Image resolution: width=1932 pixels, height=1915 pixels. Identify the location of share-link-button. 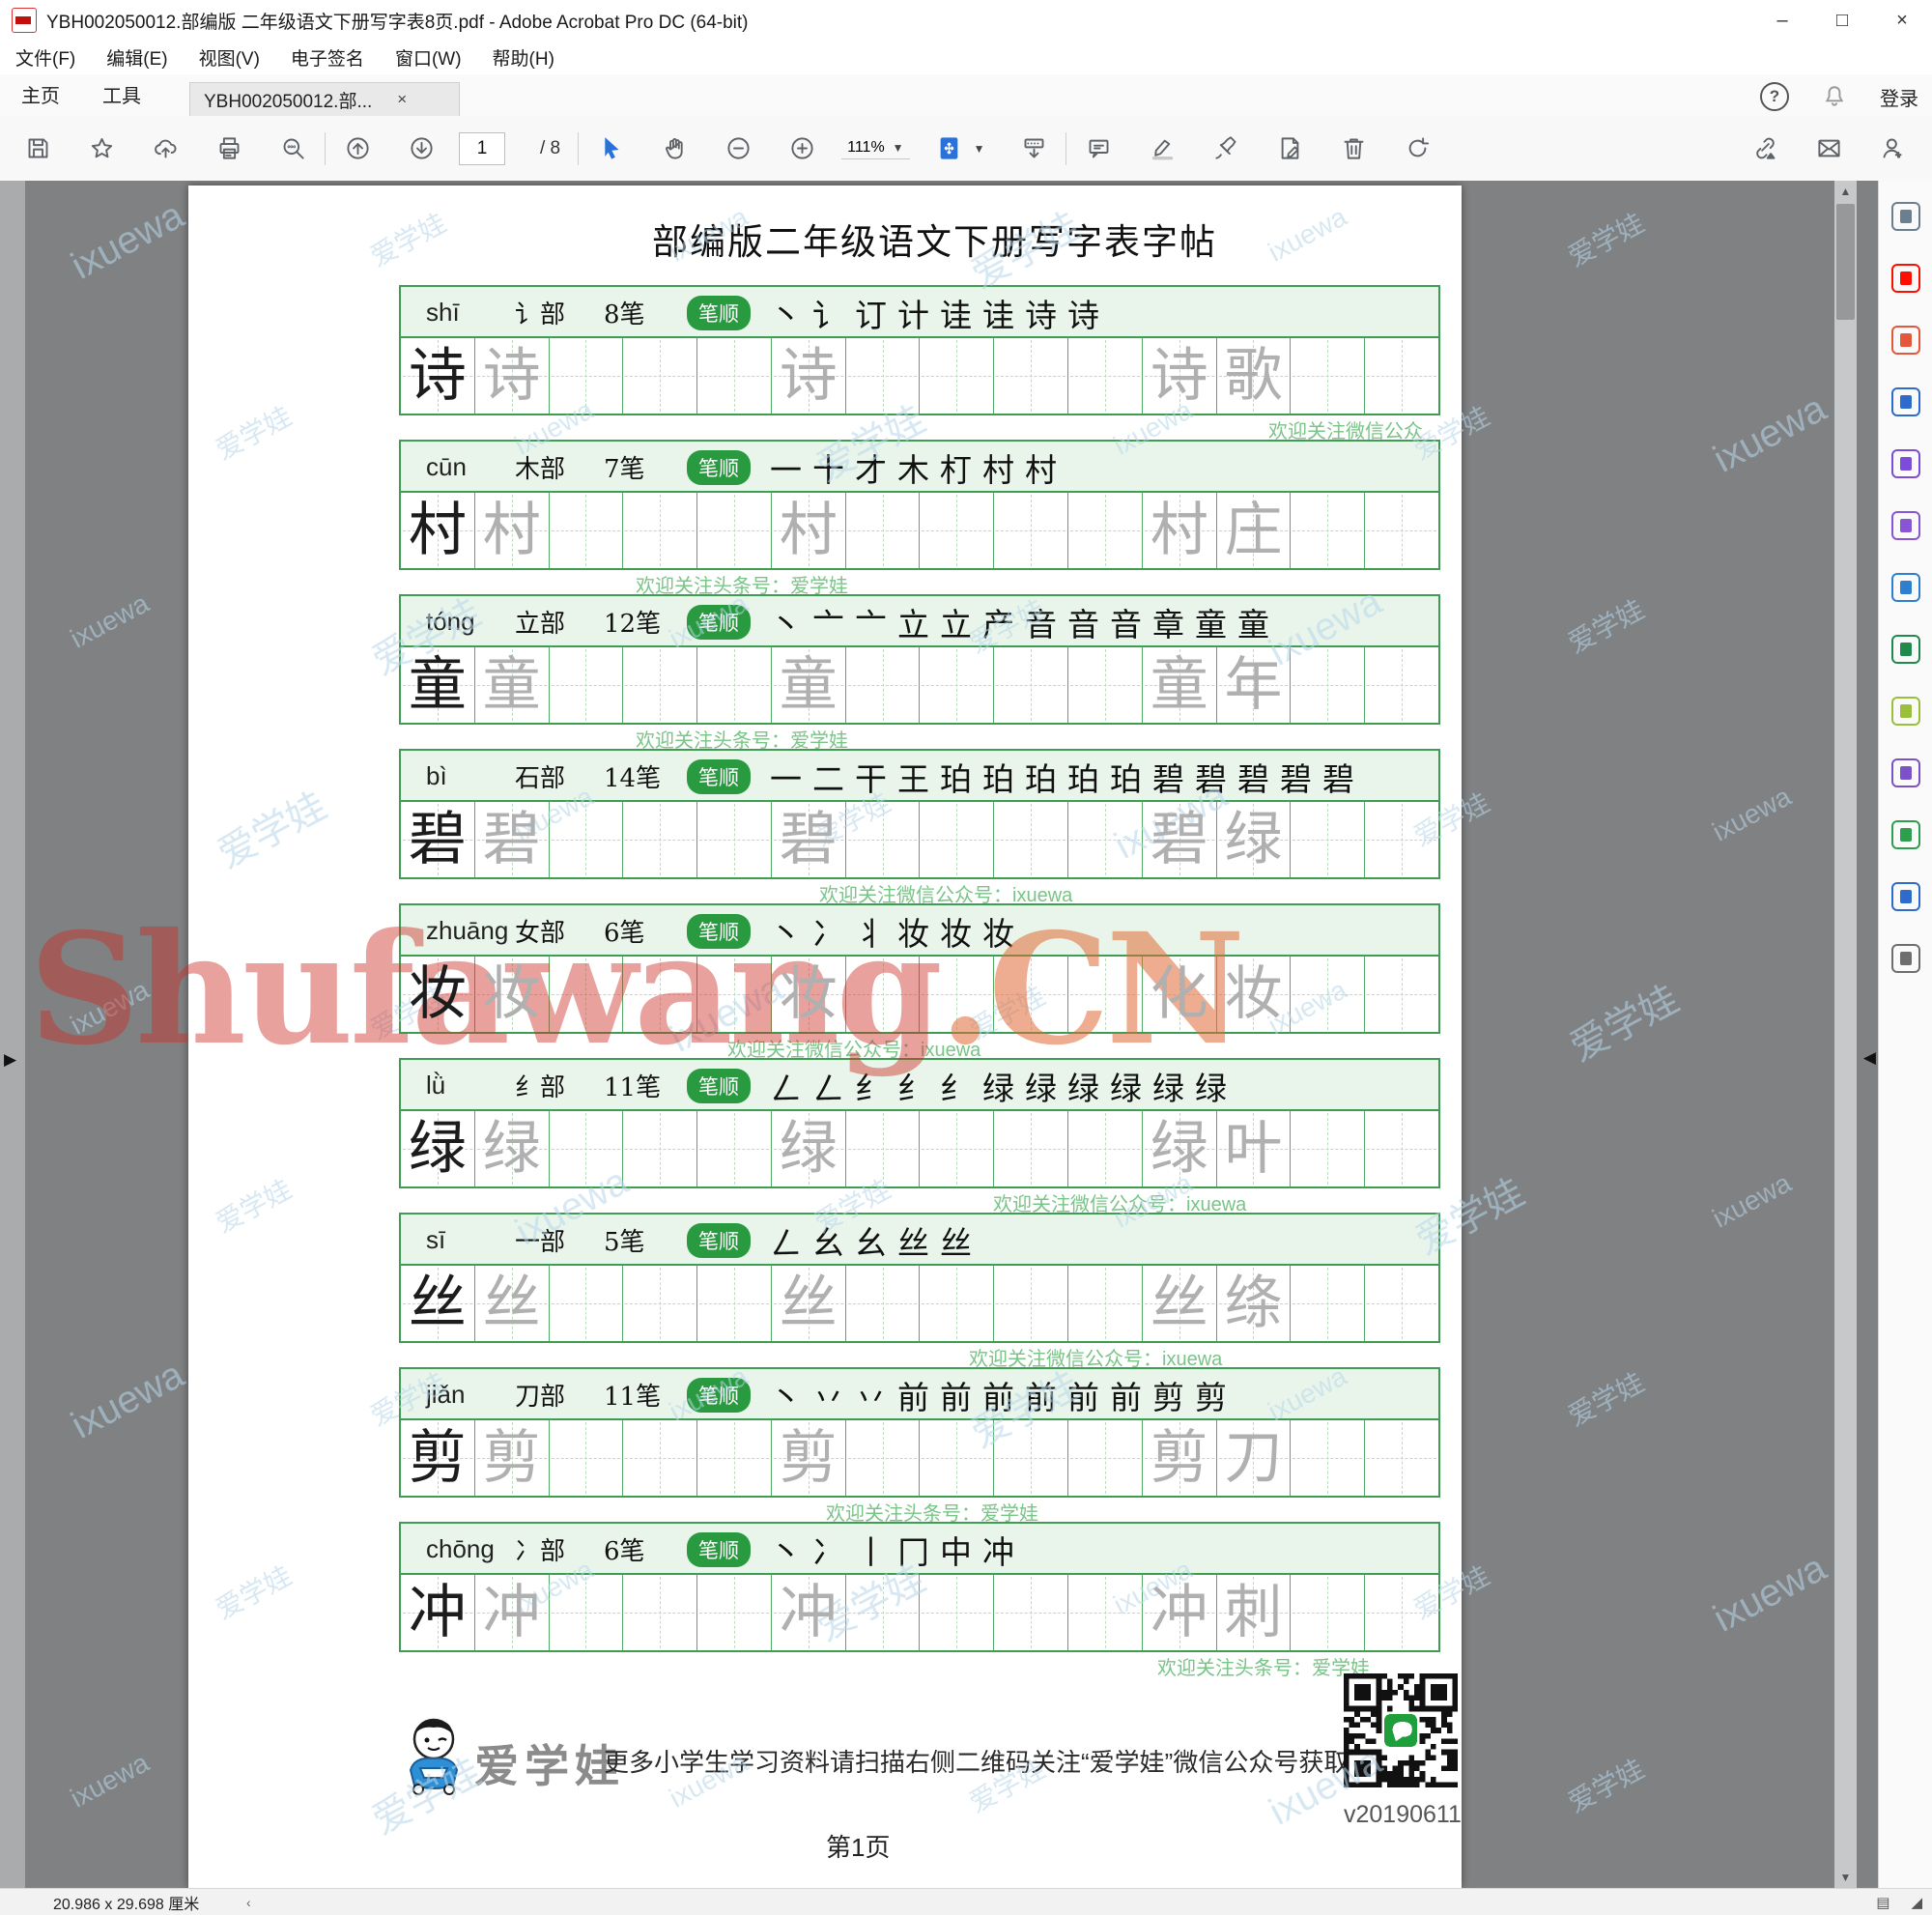
(1764, 148).